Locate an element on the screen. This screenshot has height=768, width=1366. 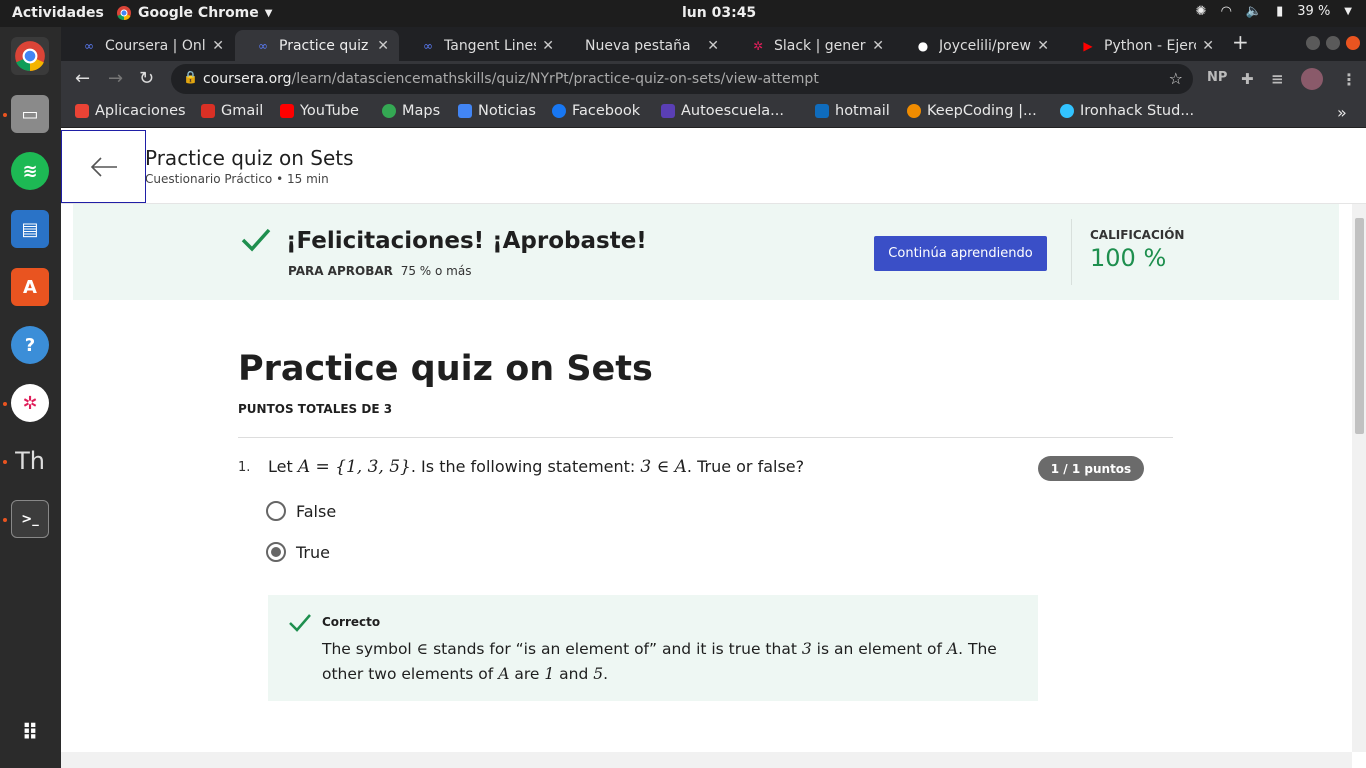
continue-learning-button: Continúa aprendiendo is located at coordinates (960, 253).